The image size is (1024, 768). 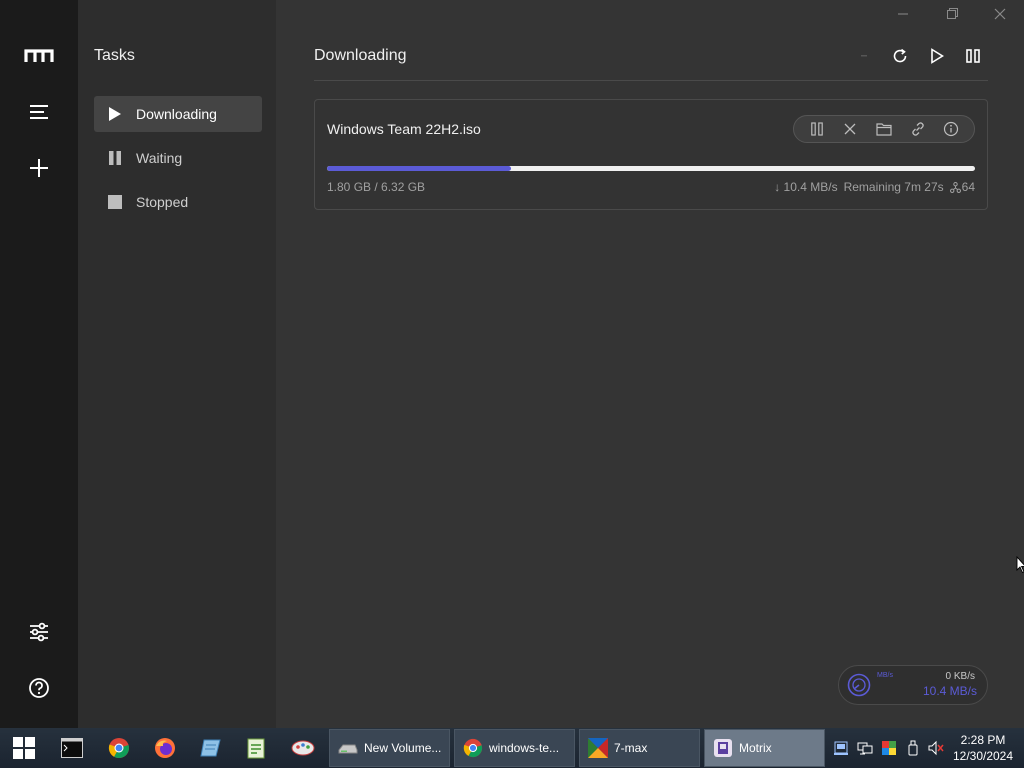 What do you see at coordinates (900, 56) in the screenshot?
I see `refresh-icon` at bounding box center [900, 56].